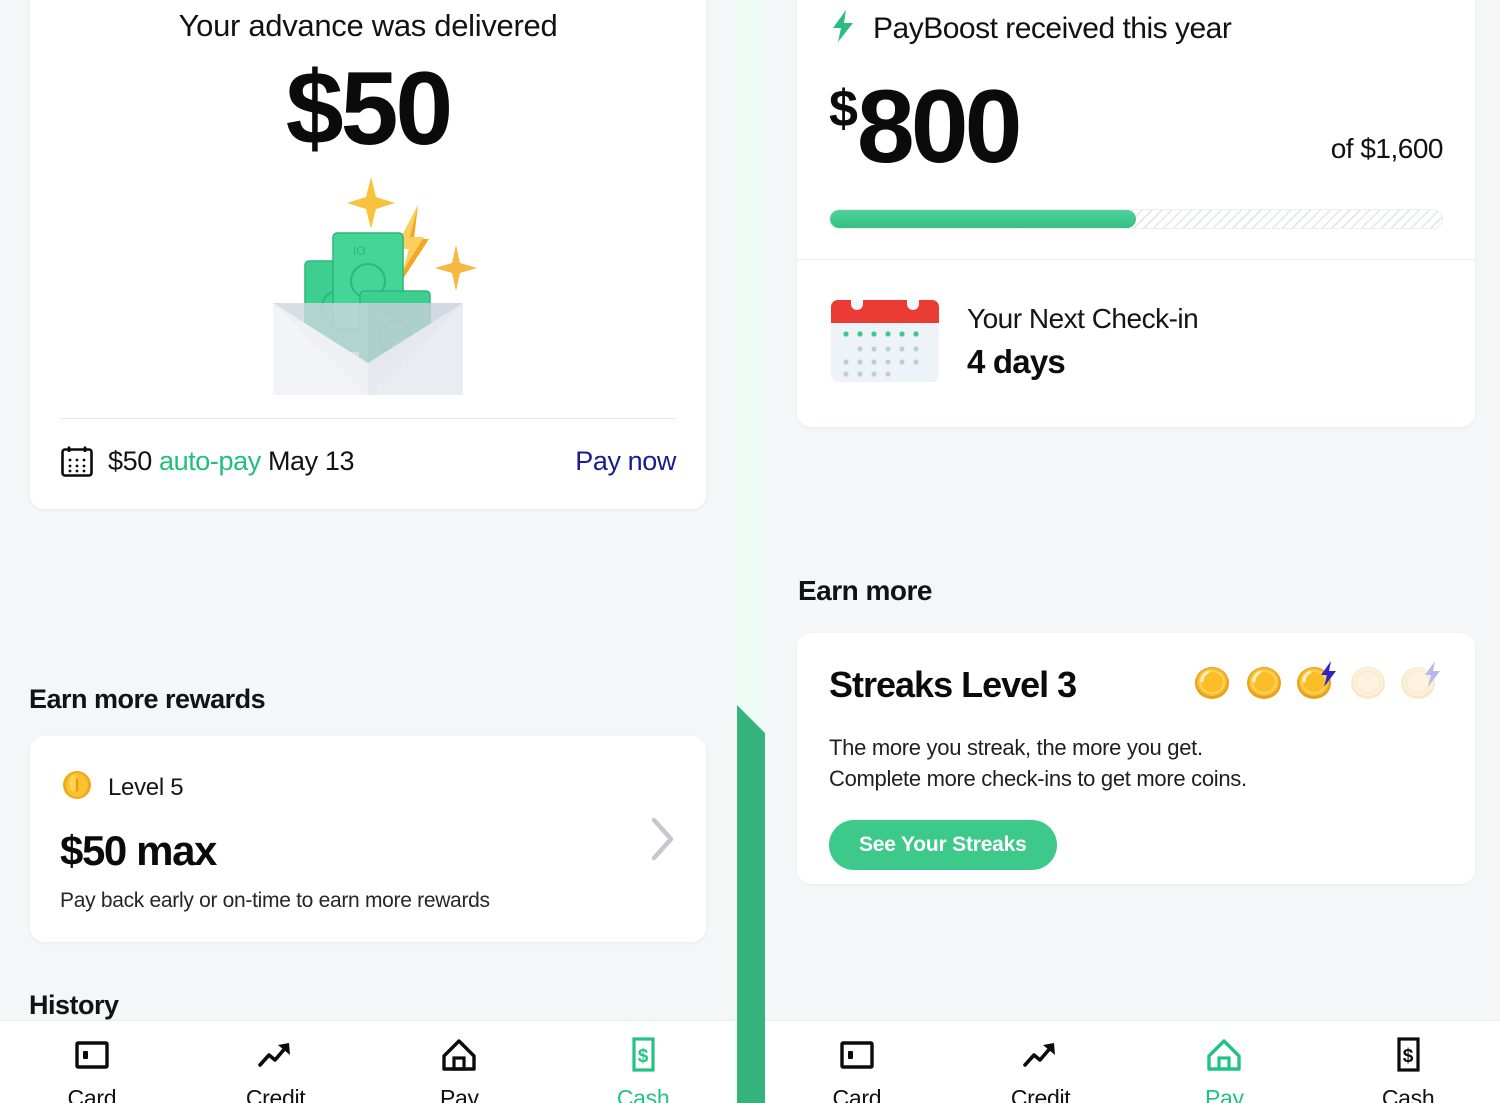 Image resolution: width=1500 pixels, height=1103 pixels. Describe the element at coordinates (663, 839) in the screenshot. I see `chevron-right-icon` at that location.